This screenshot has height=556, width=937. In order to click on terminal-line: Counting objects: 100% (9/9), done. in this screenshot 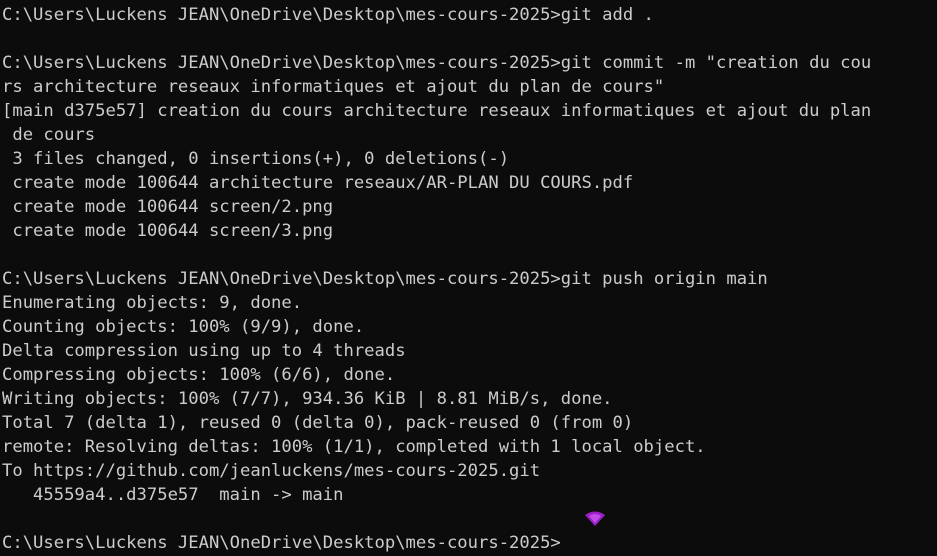, I will do `click(183, 327)`.